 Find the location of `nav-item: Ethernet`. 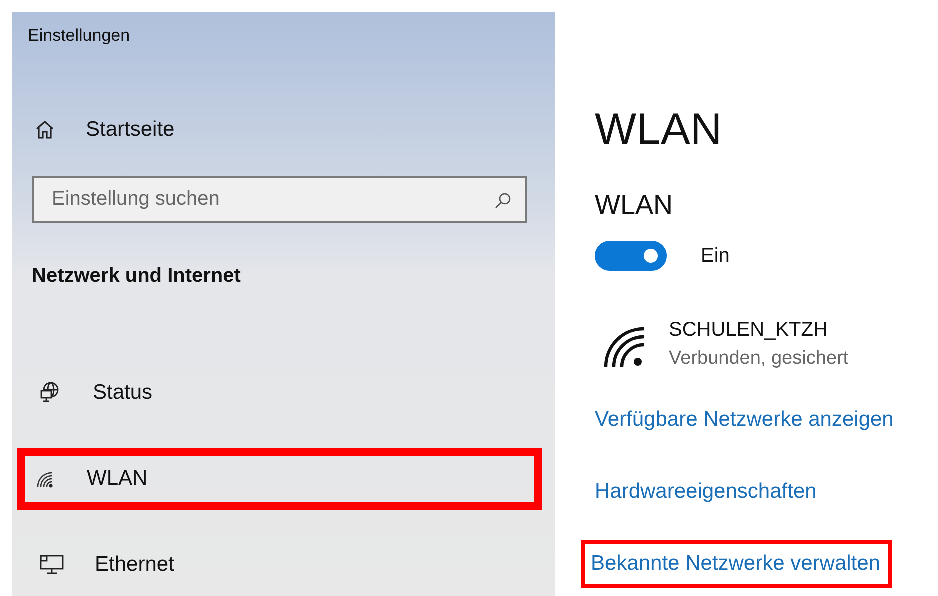

nav-item: Ethernet is located at coordinates (279, 565).